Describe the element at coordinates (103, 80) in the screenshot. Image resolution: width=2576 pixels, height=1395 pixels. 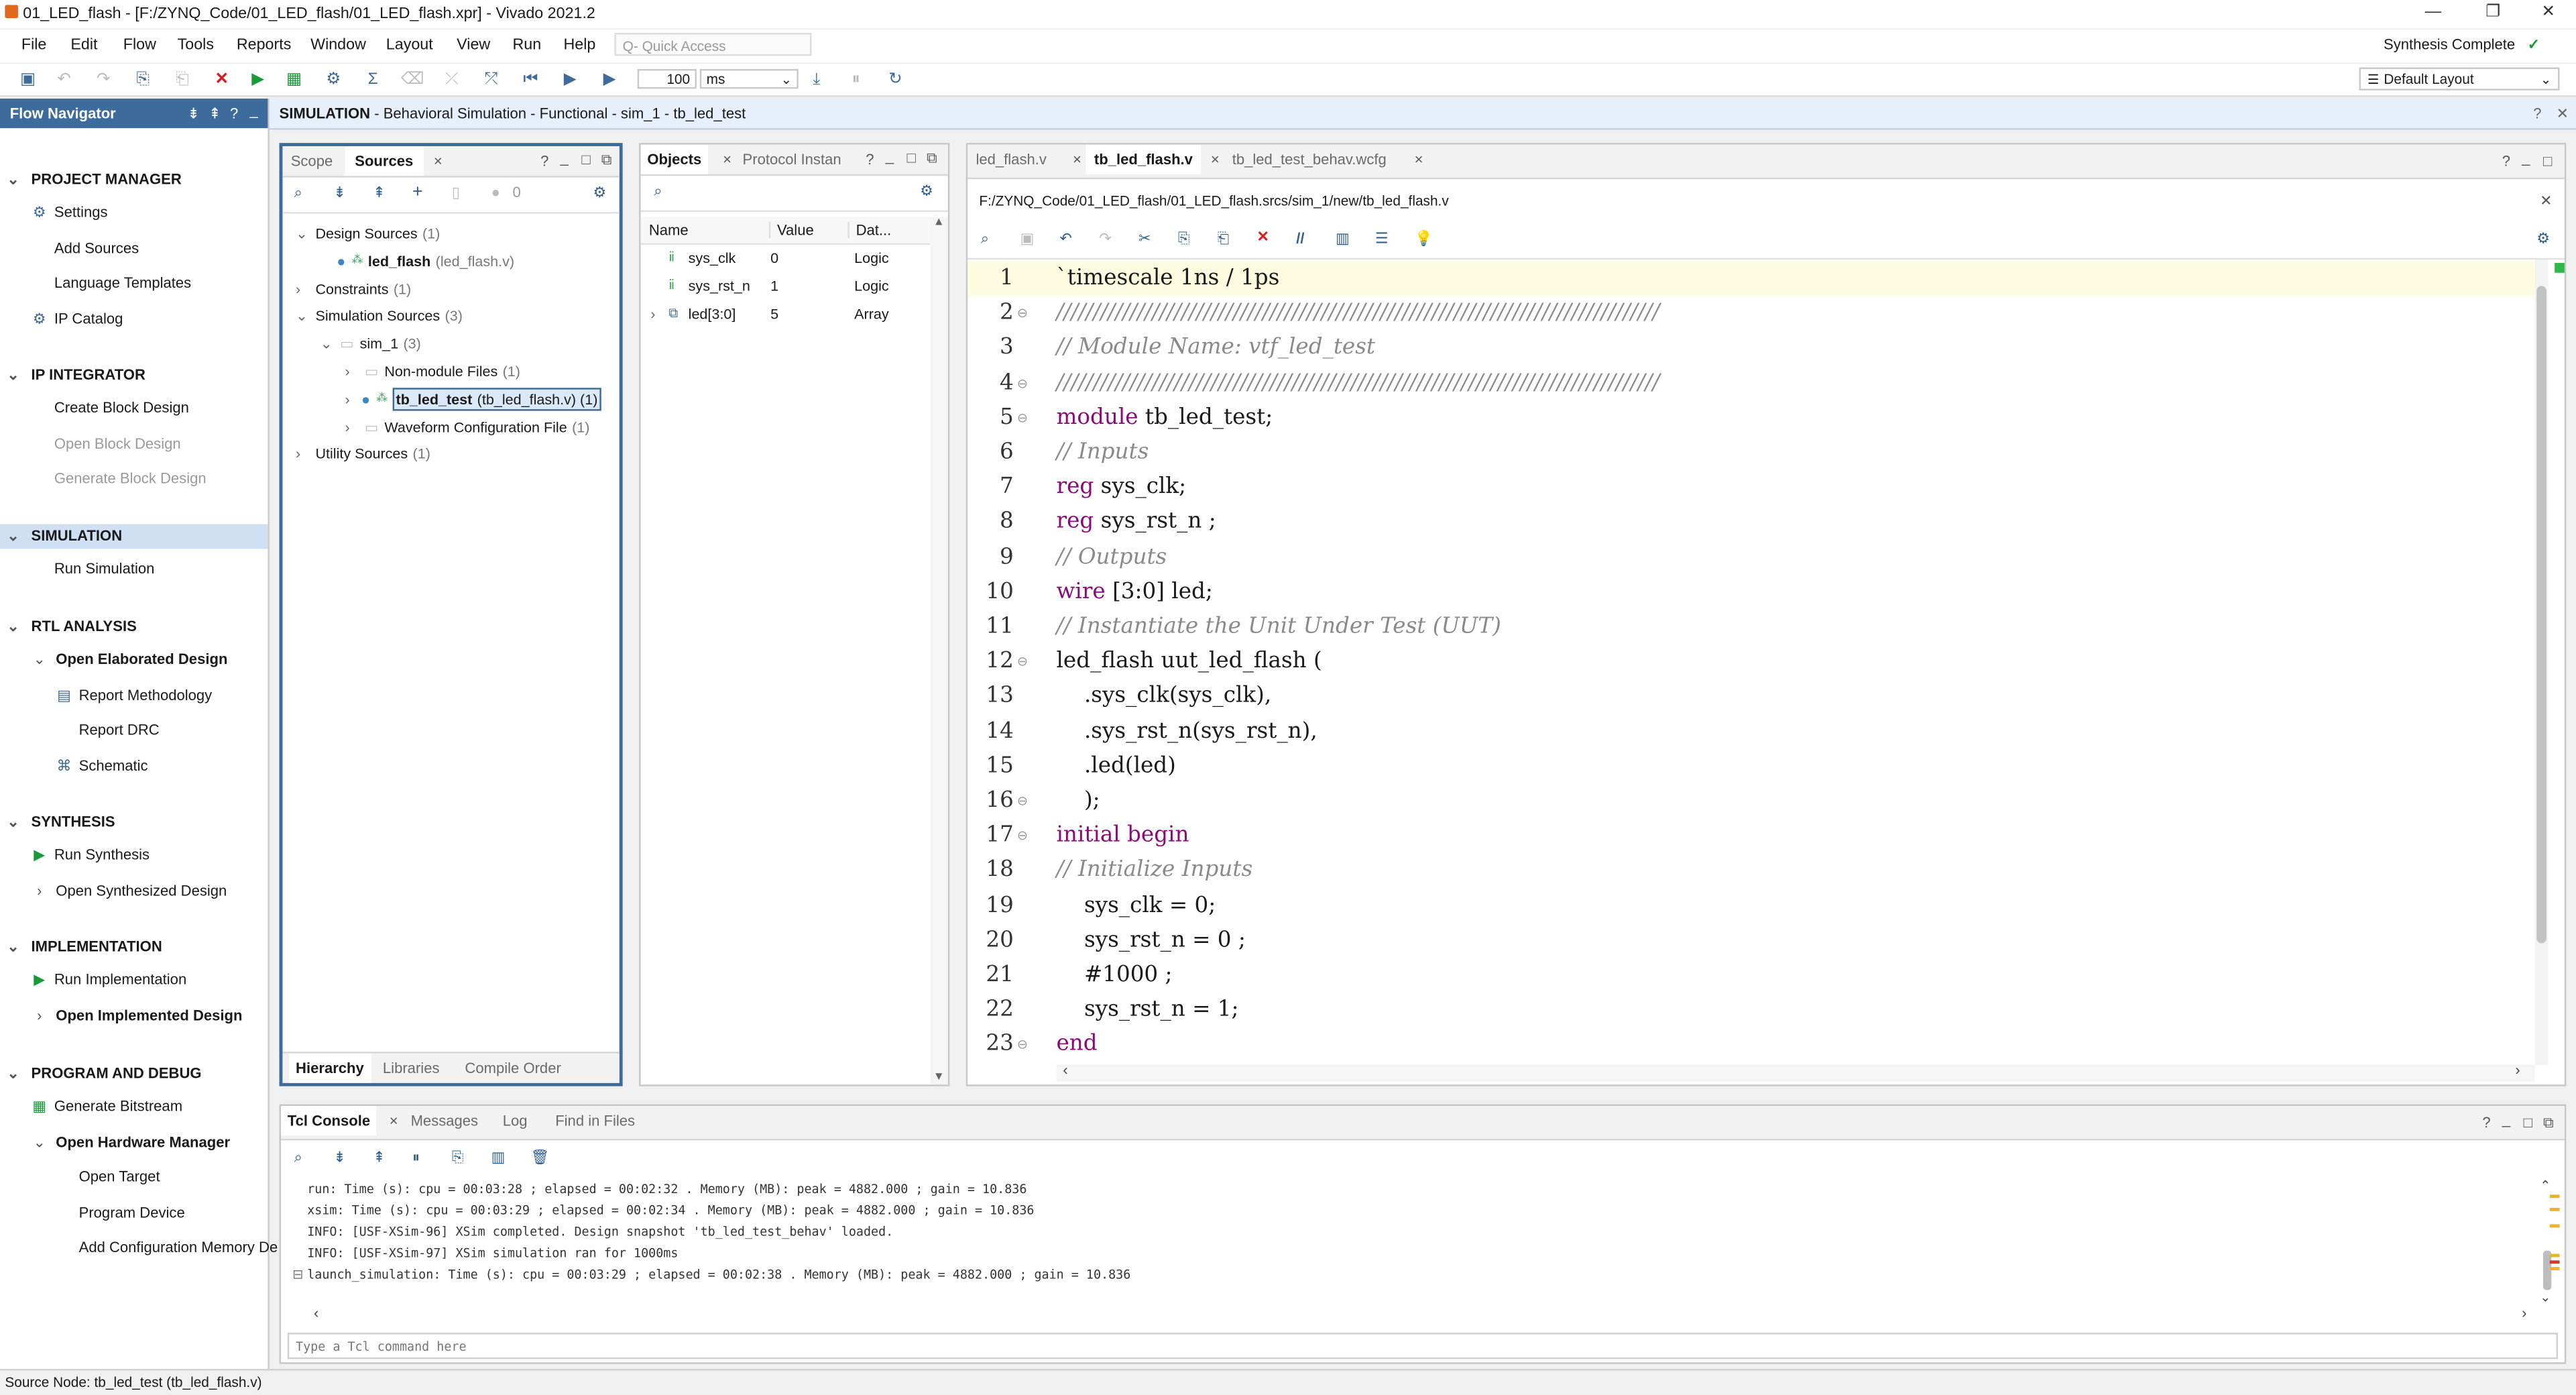
I see `redo-icon: ↷` at that location.